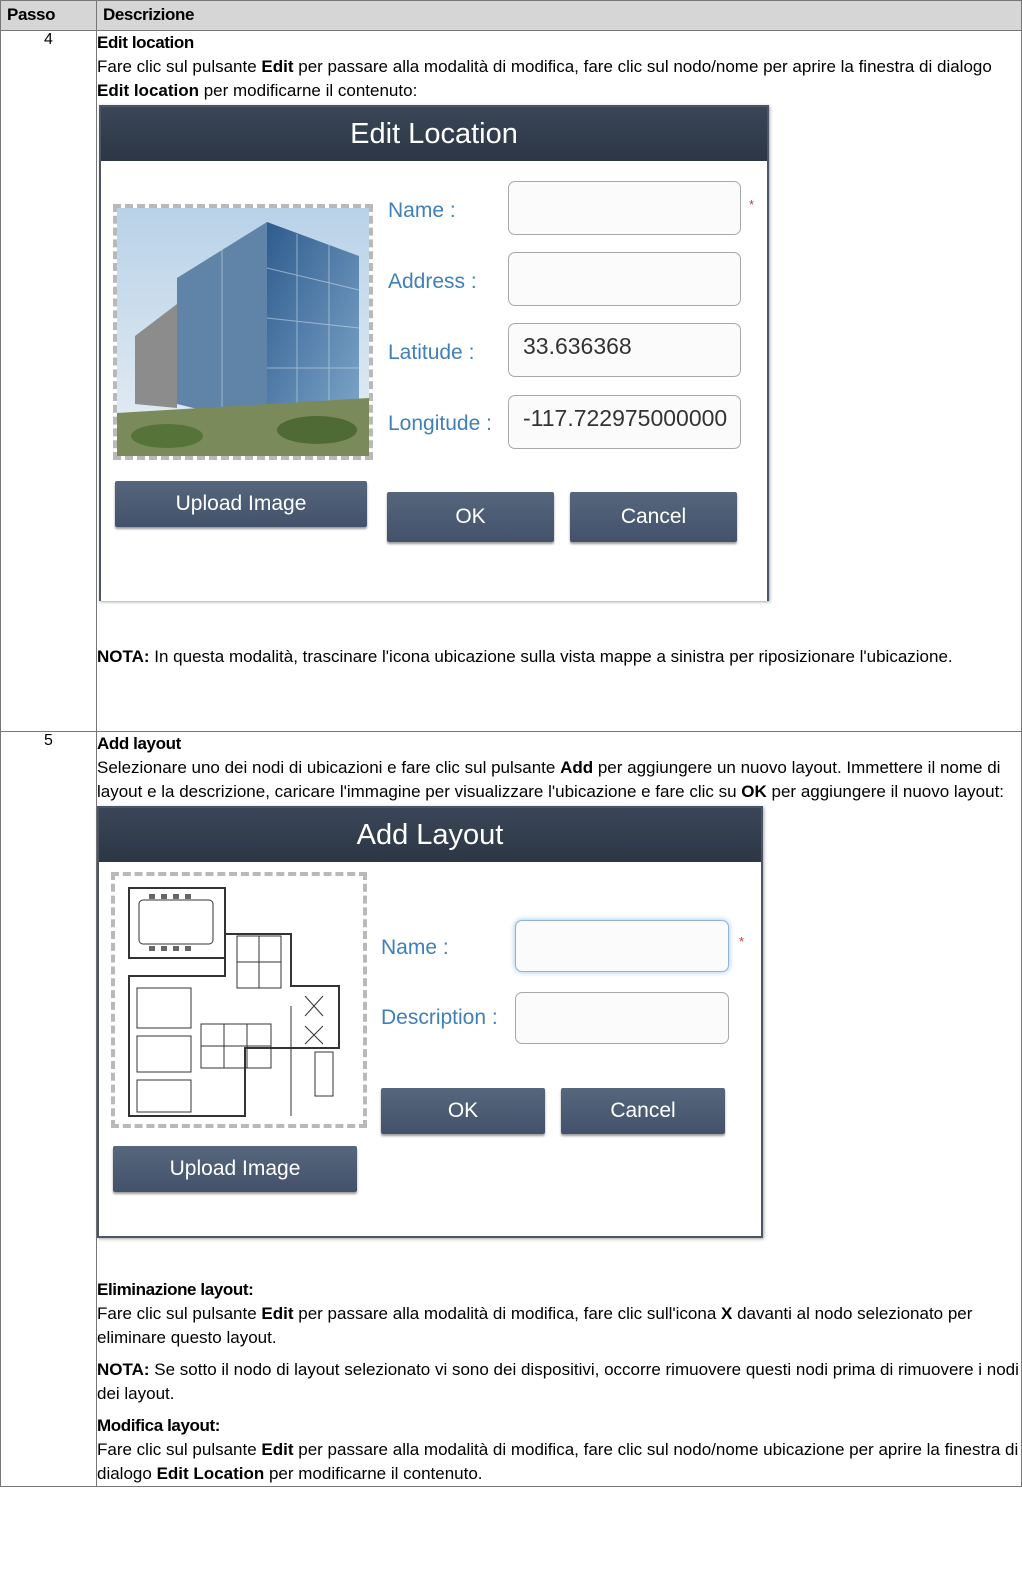  Describe the element at coordinates (624, 350) in the screenshot. I see `latitude-input: 33.636368` at that location.